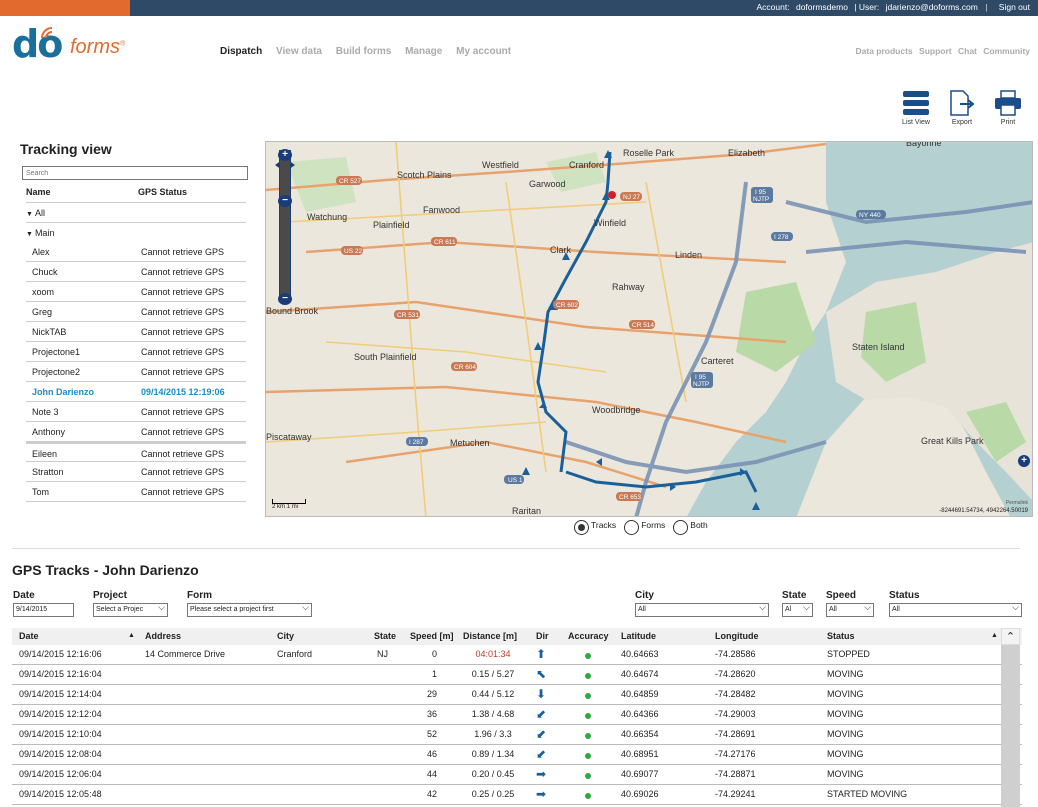 The image size is (1038, 807). What do you see at coordinates (595, 527) in the screenshot?
I see `radio-tracks: Tracks` at bounding box center [595, 527].